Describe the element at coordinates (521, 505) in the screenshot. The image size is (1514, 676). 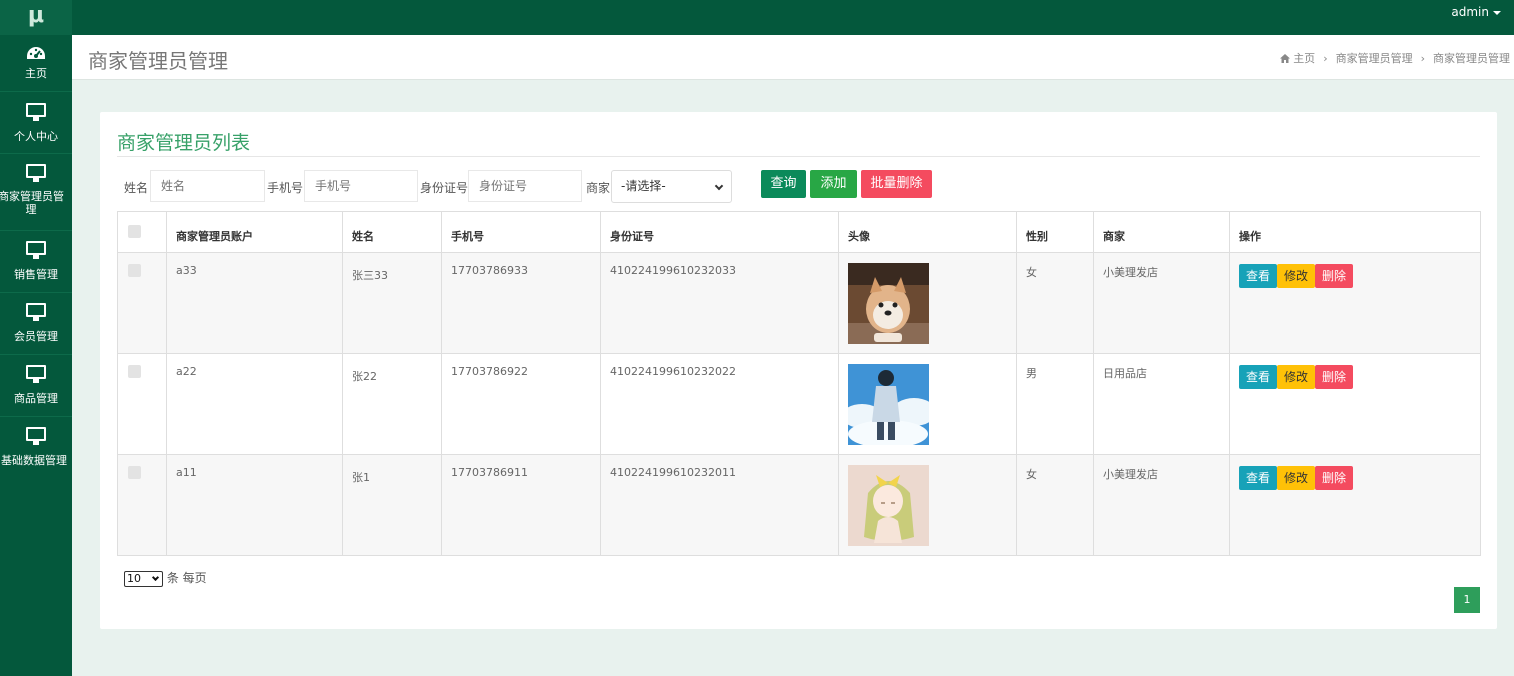
I see `phone-cell: 17703786911` at that location.